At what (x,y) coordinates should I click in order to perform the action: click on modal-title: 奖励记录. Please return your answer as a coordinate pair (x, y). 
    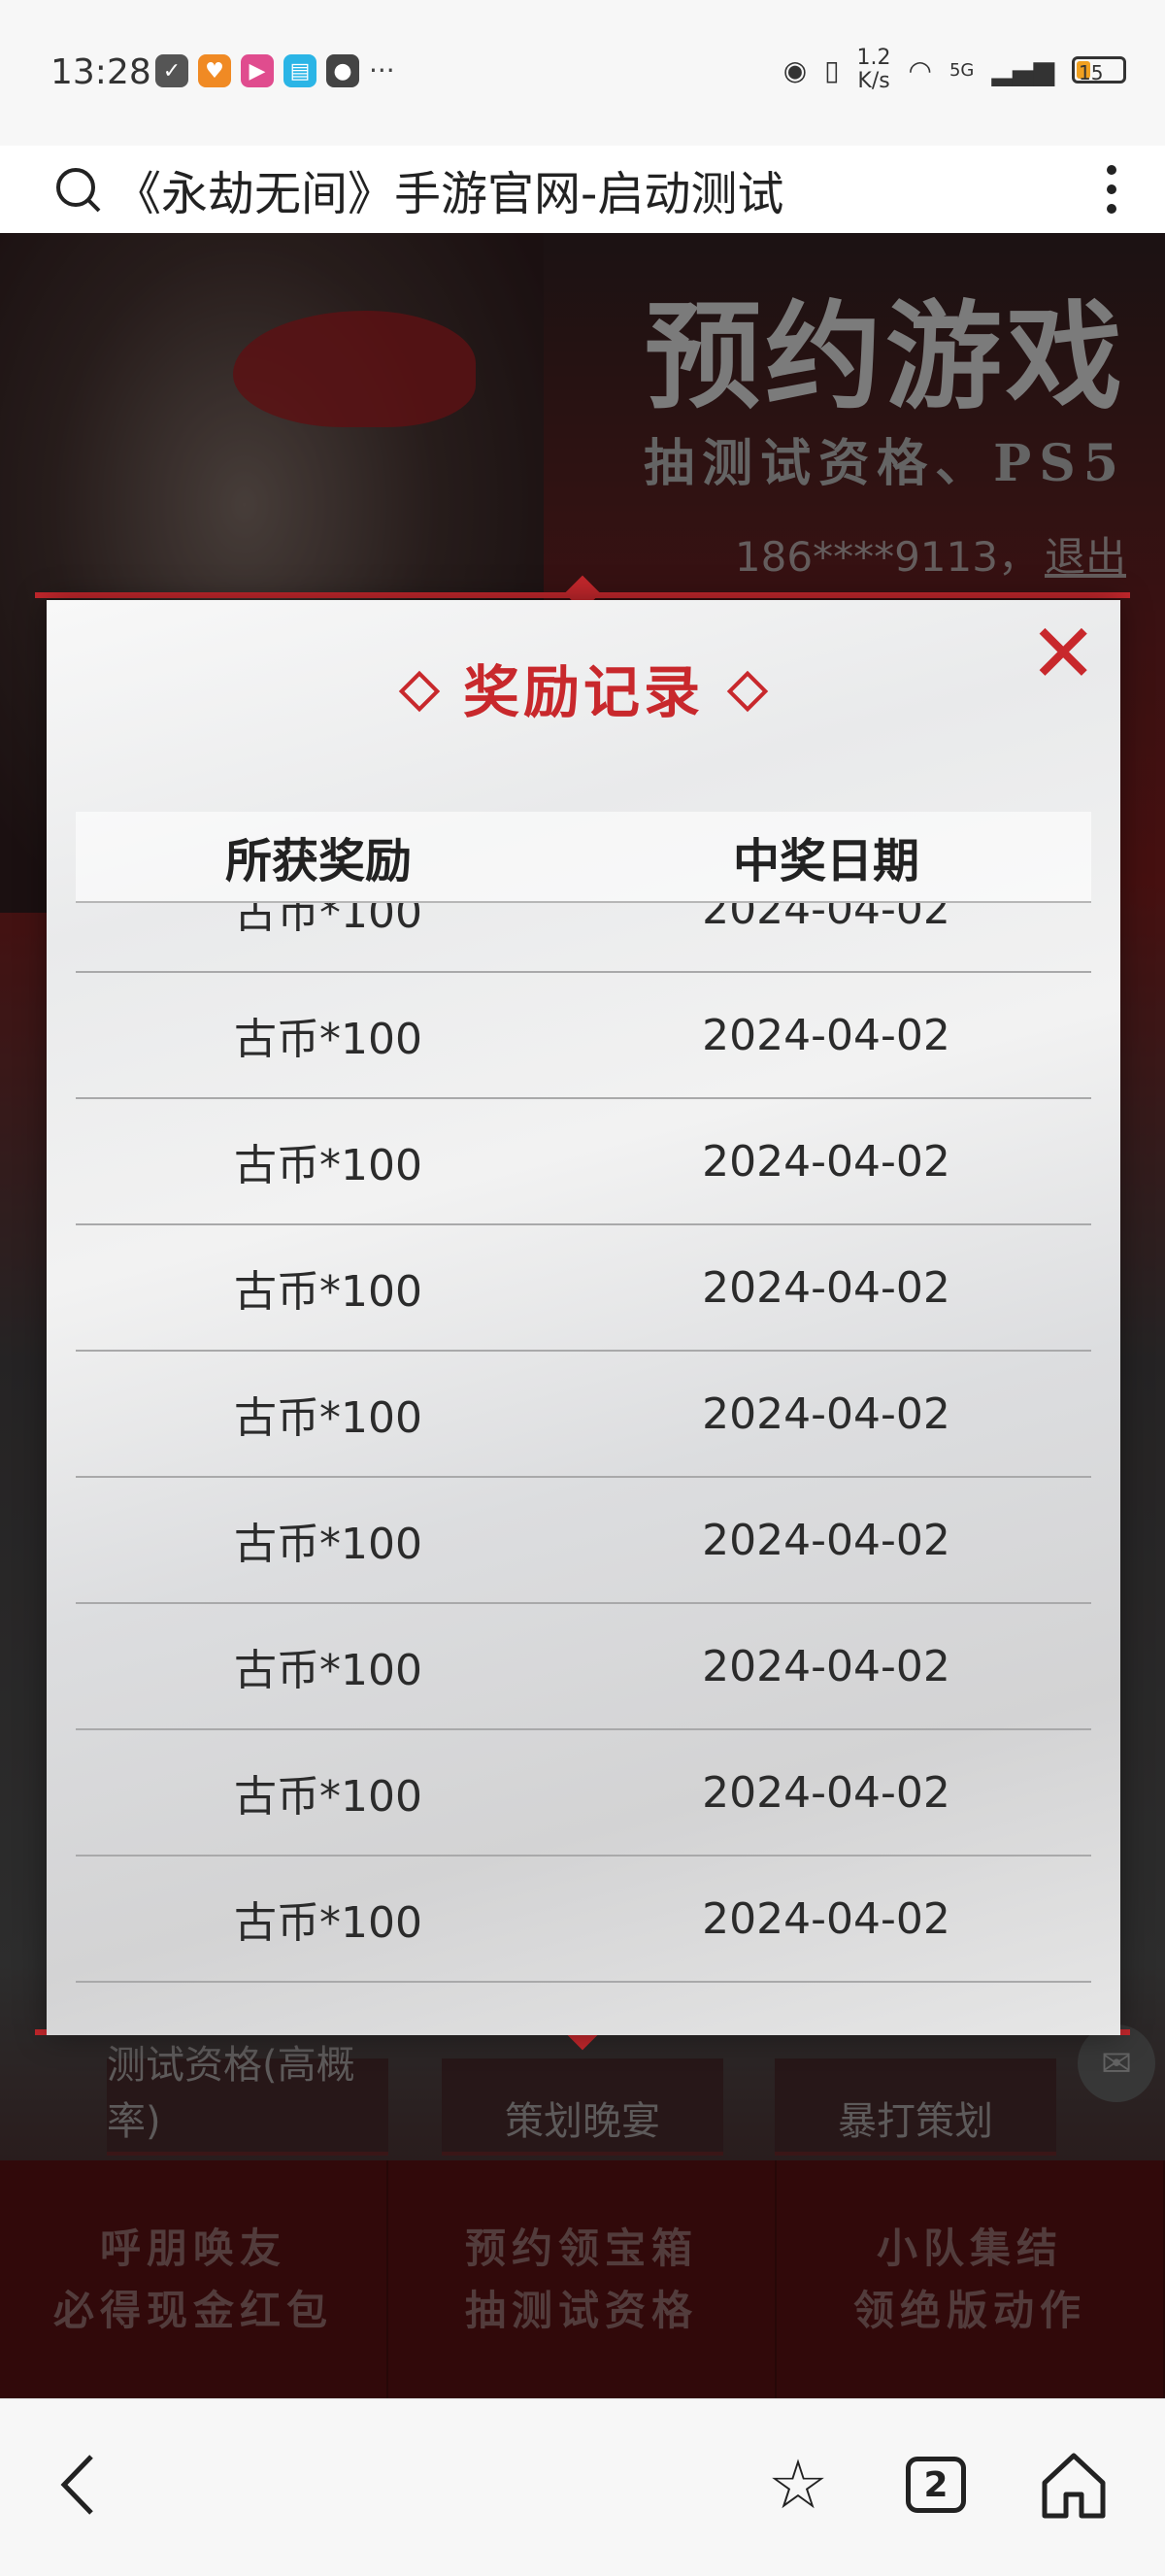
    Looking at the image, I should click on (583, 688).